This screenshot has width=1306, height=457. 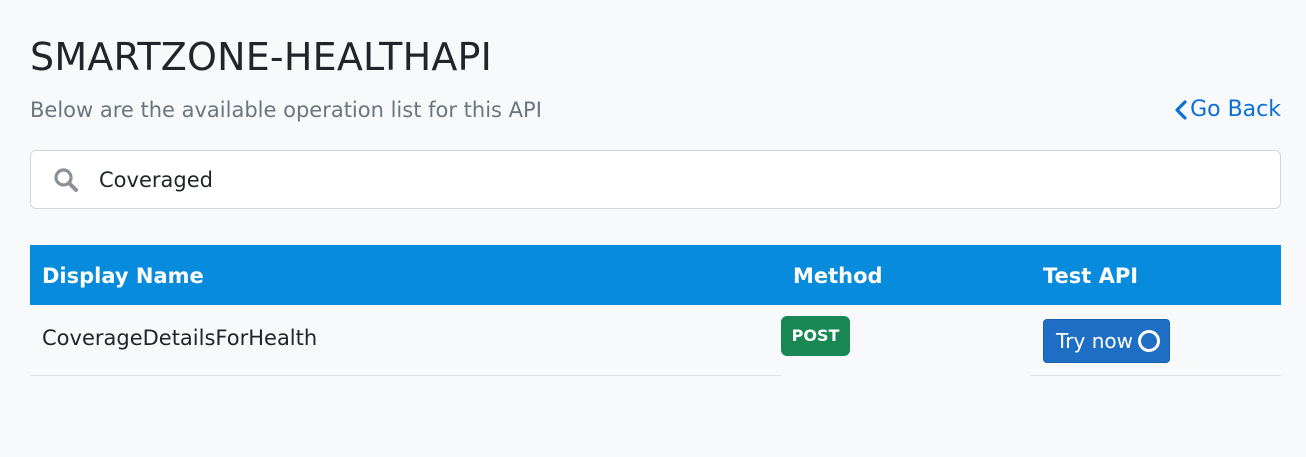 I want to click on method-badge: POST, so click(x=815, y=336).